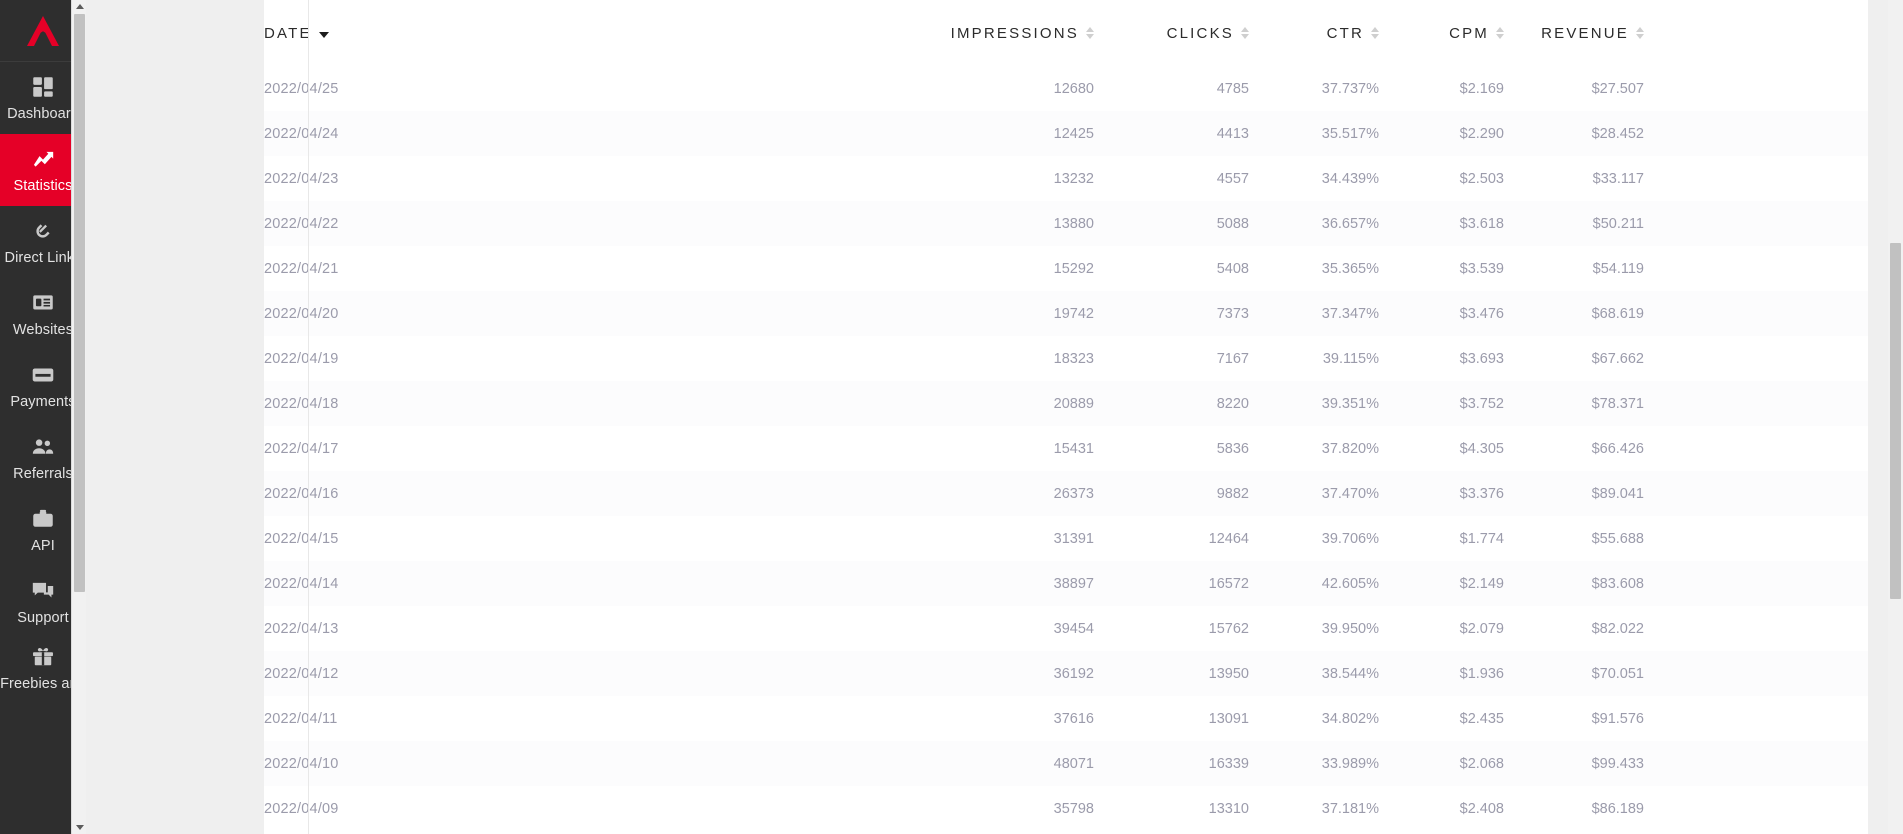 This screenshot has width=1903, height=834. What do you see at coordinates (1574, 763) in the screenshot?
I see `cell-revenue: $99.433` at bounding box center [1574, 763].